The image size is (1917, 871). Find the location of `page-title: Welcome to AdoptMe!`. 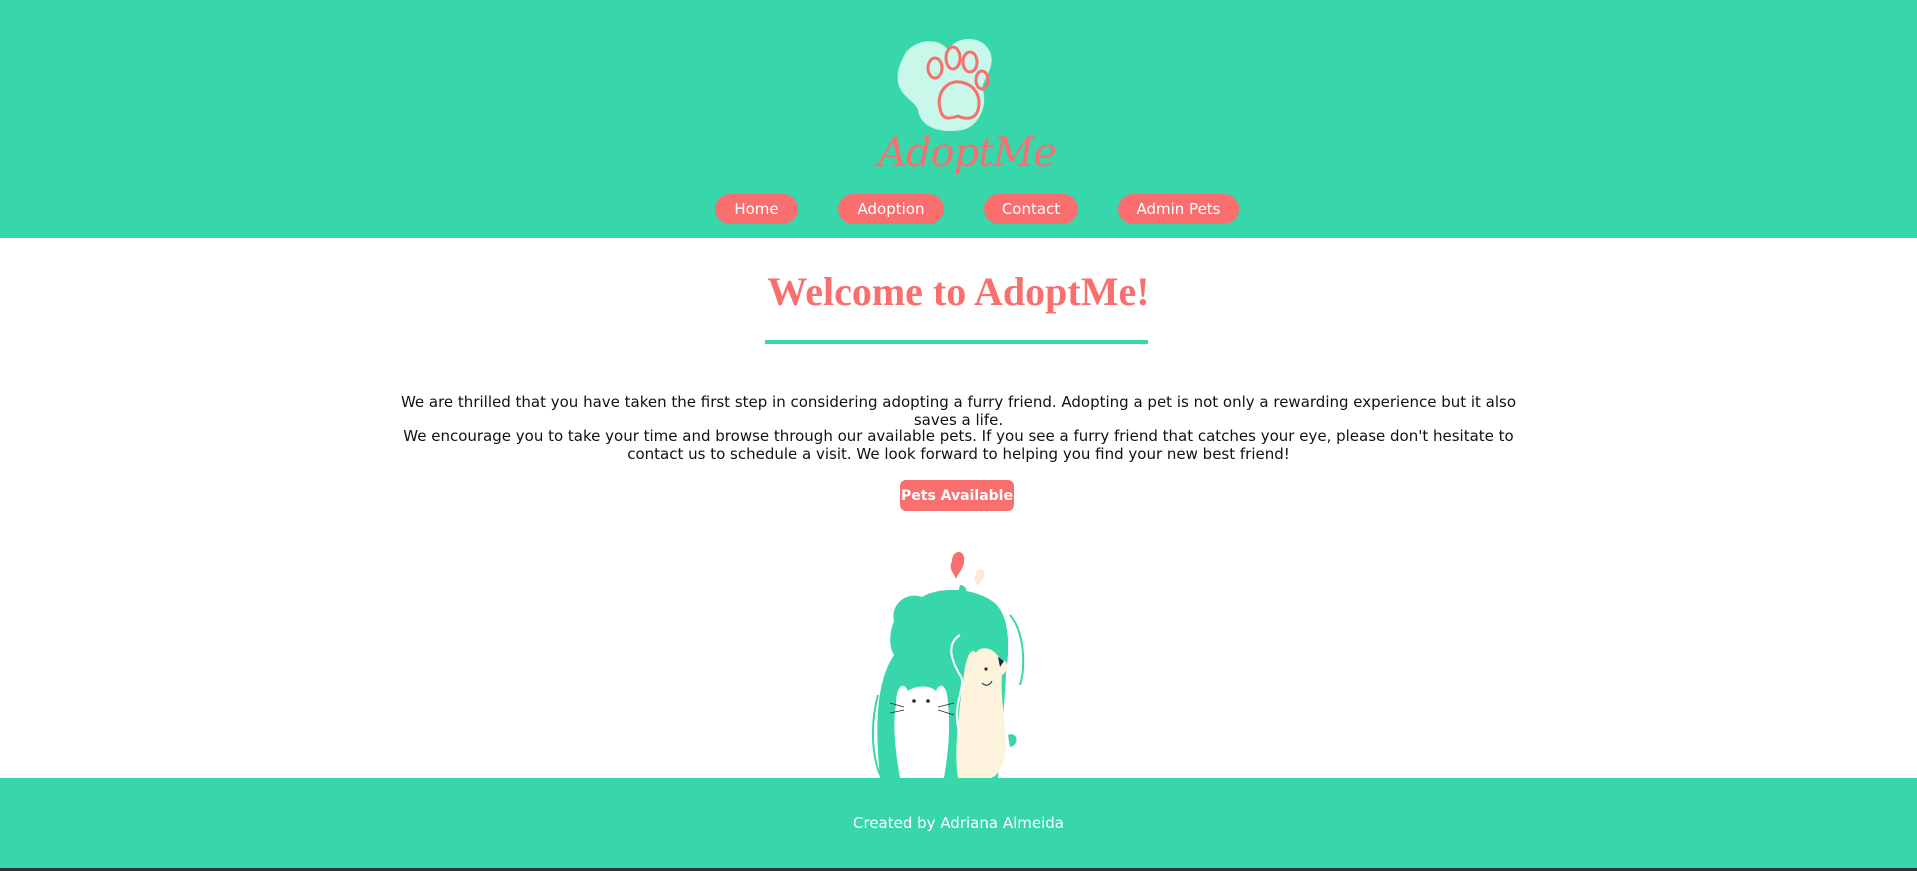

page-title: Welcome to AdoptMe! is located at coordinates (958, 291).